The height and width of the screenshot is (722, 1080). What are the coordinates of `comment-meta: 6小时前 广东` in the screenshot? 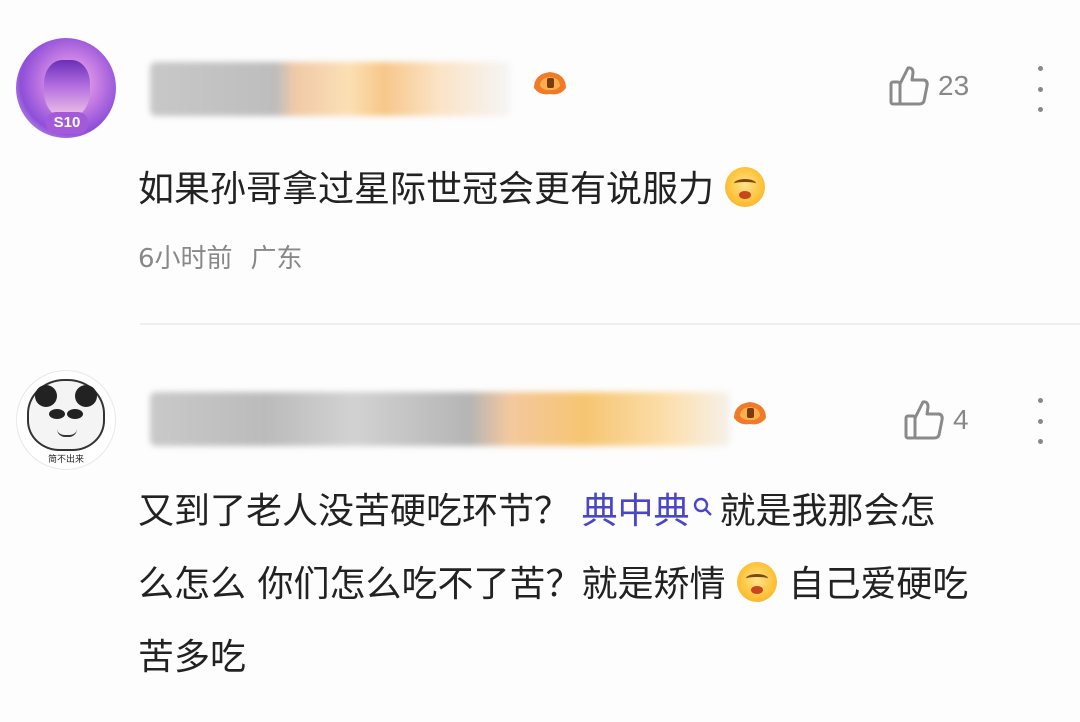 It's located at (220, 256).